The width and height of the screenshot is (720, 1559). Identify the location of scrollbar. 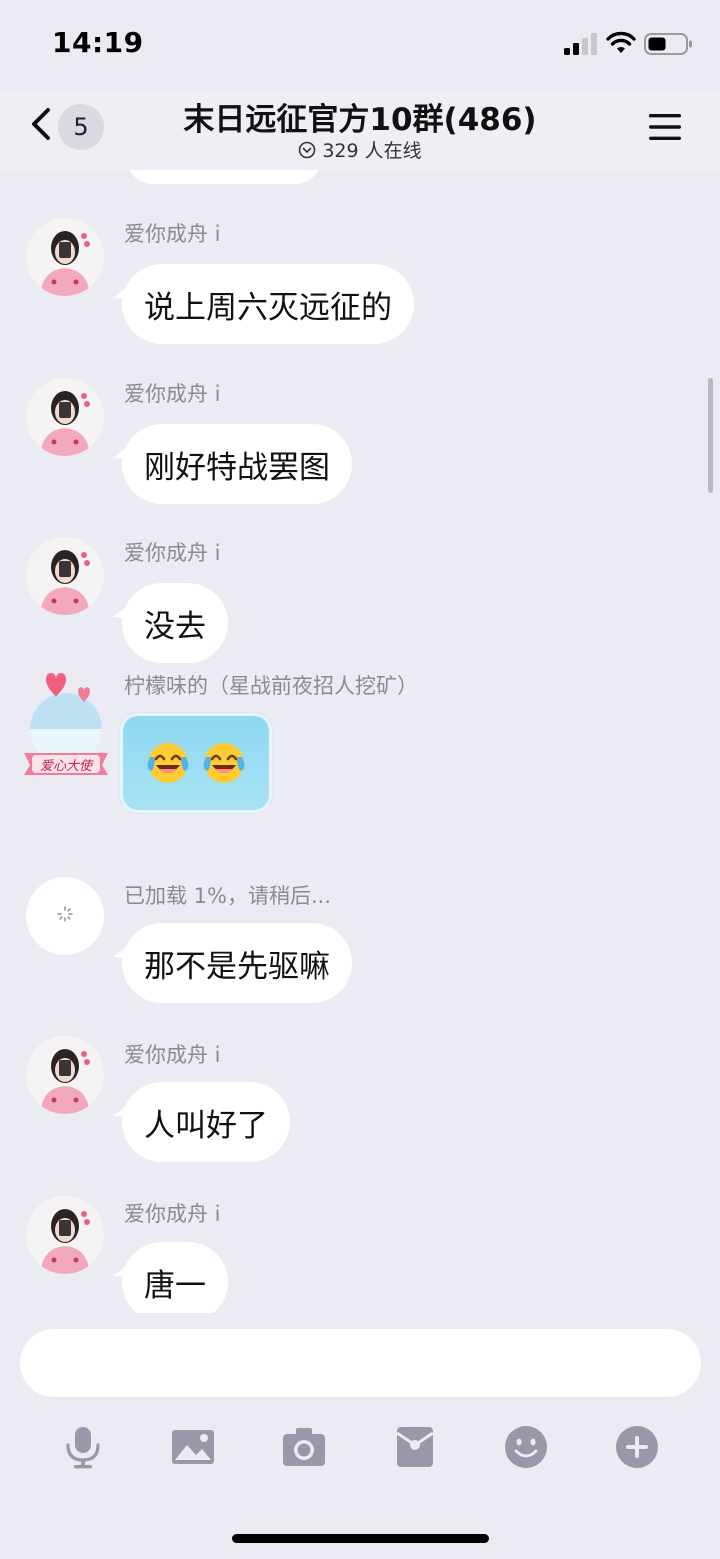
(710, 435).